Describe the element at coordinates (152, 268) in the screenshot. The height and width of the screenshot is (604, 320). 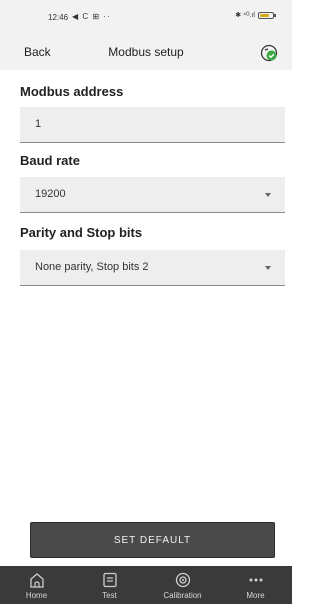
I see `parity-select: None parity, Stop bits 2` at that location.